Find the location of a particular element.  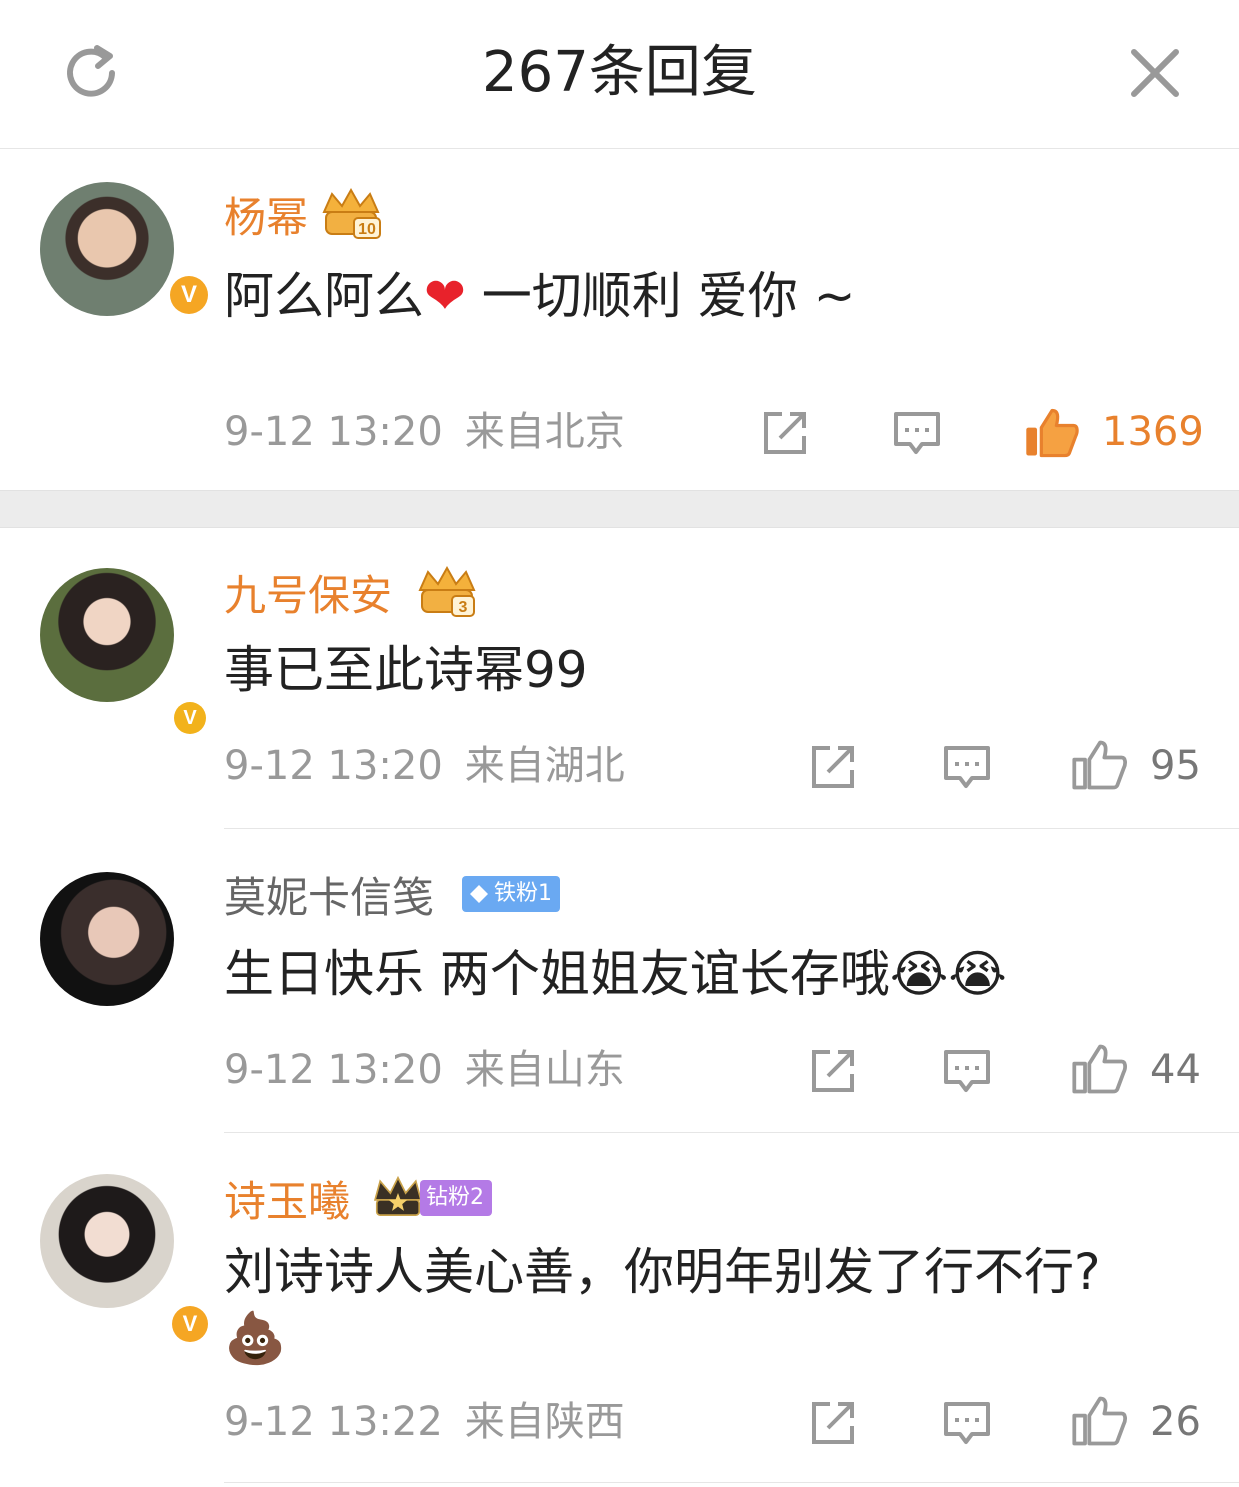

comment-location: 来自北京 is located at coordinates (544, 432).